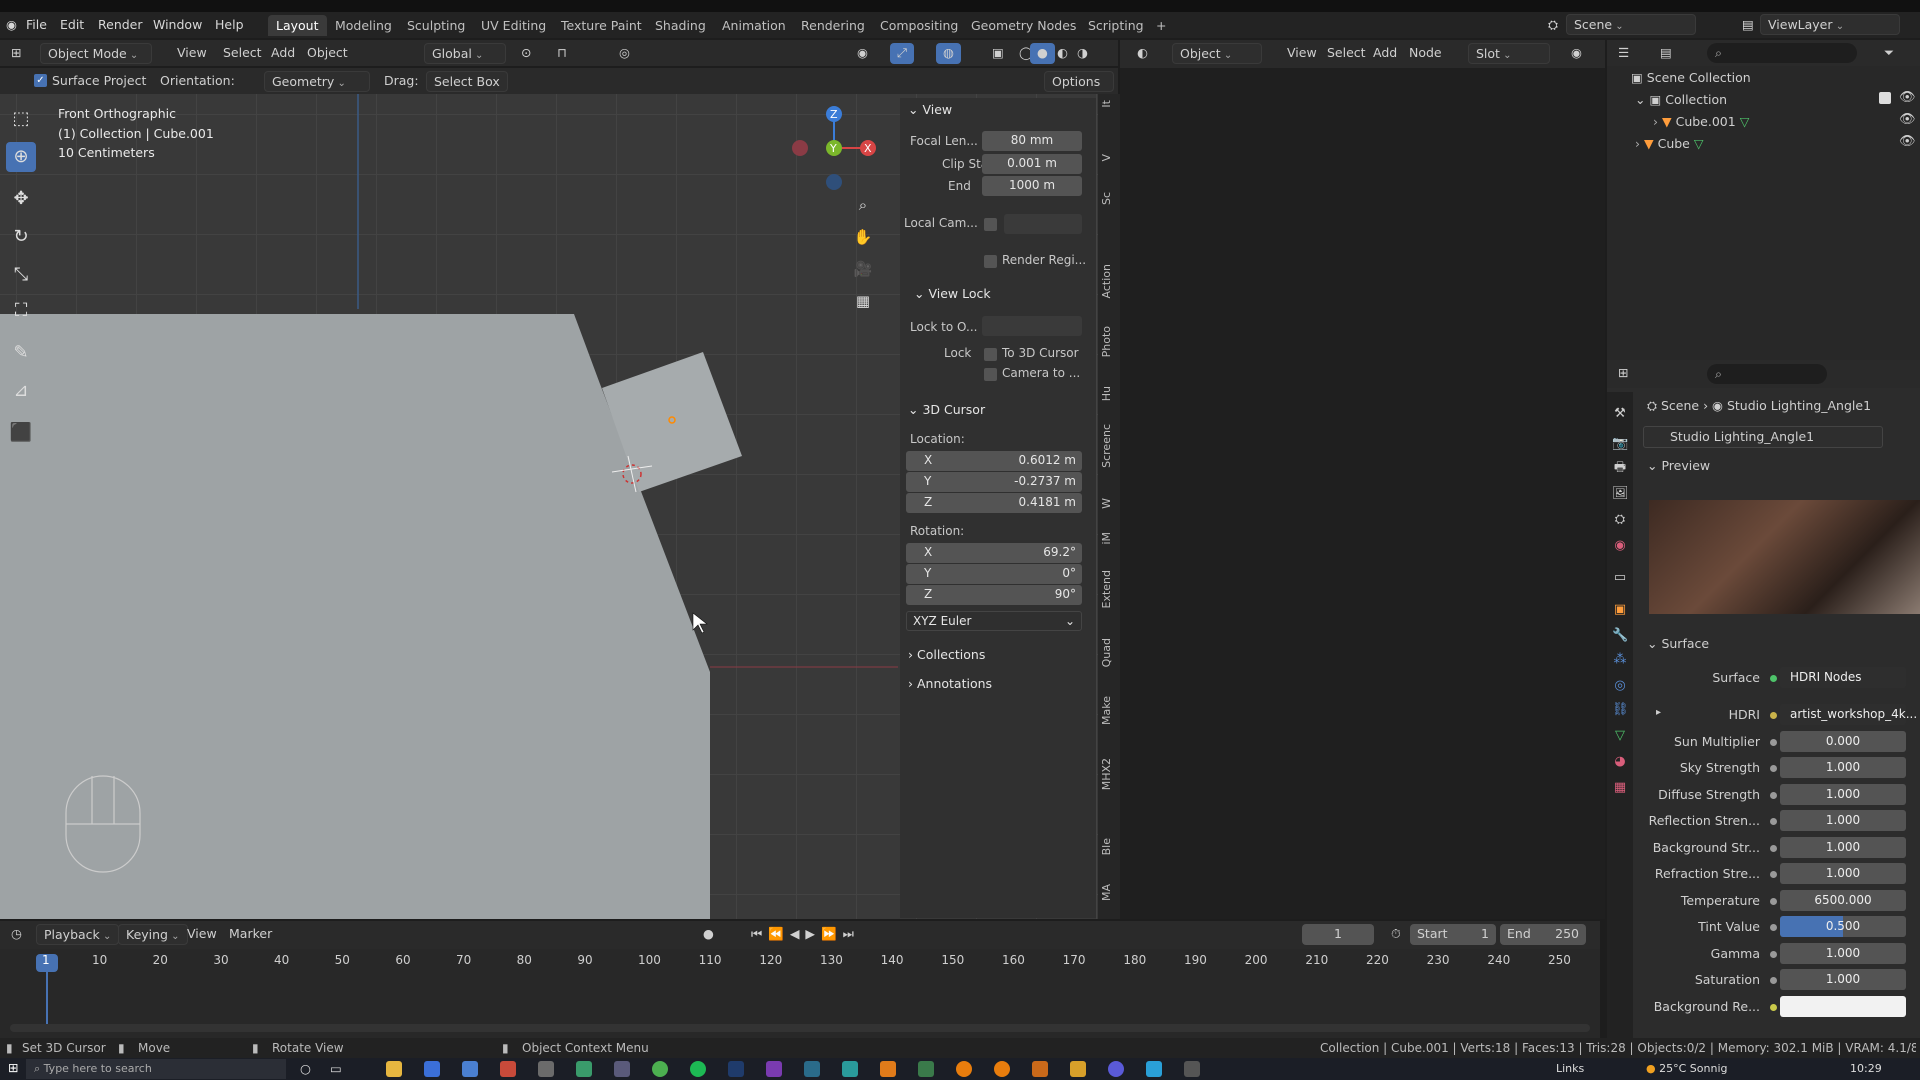 This screenshot has width=1920, height=1080. Describe the element at coordinates (229, 24) in the screenshot. I see `menu-help: Help` at that location.